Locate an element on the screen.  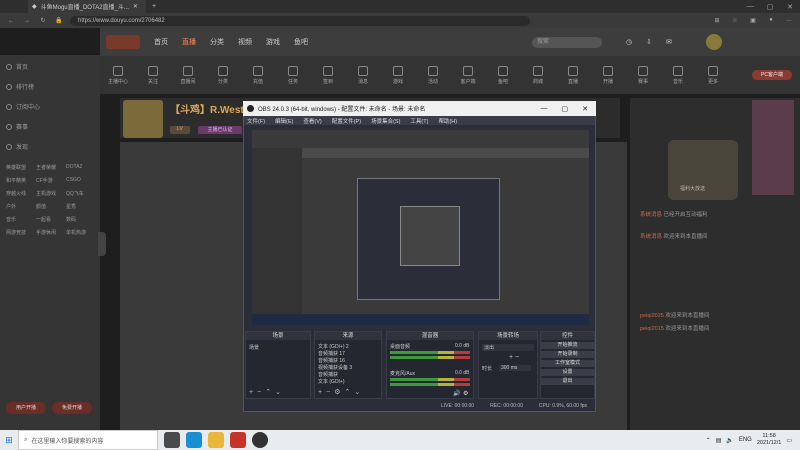
category-item: 开播 is located at coordinates (608, 75).